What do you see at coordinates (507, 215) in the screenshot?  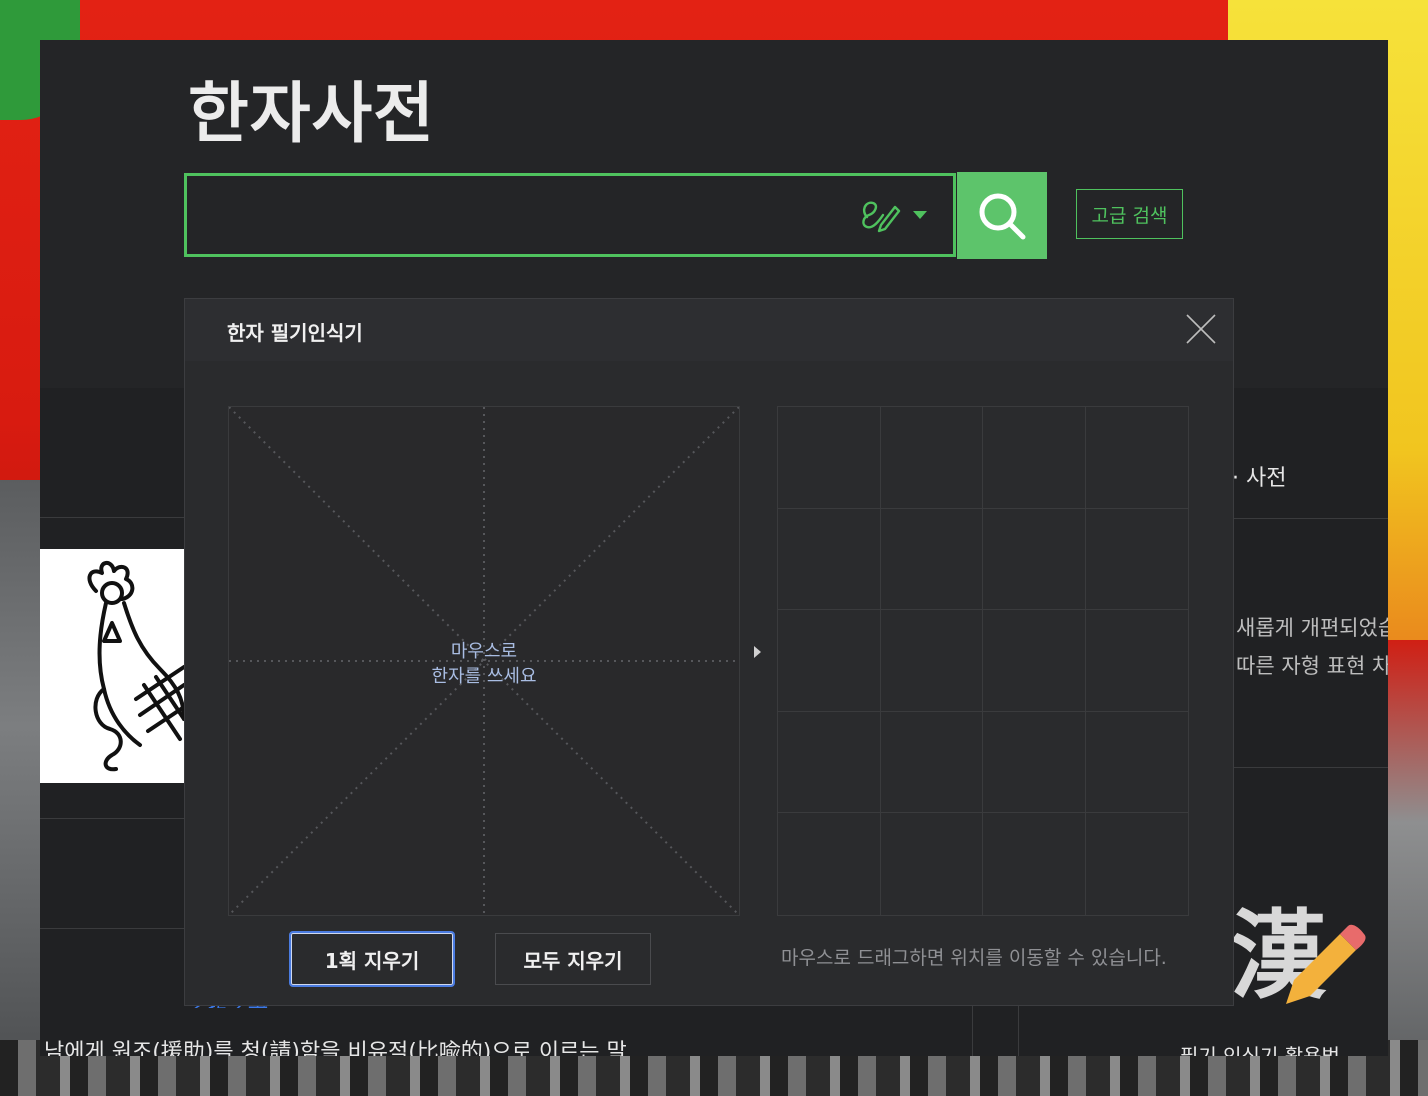 I see `search-input` at bounding box center [507, 215].